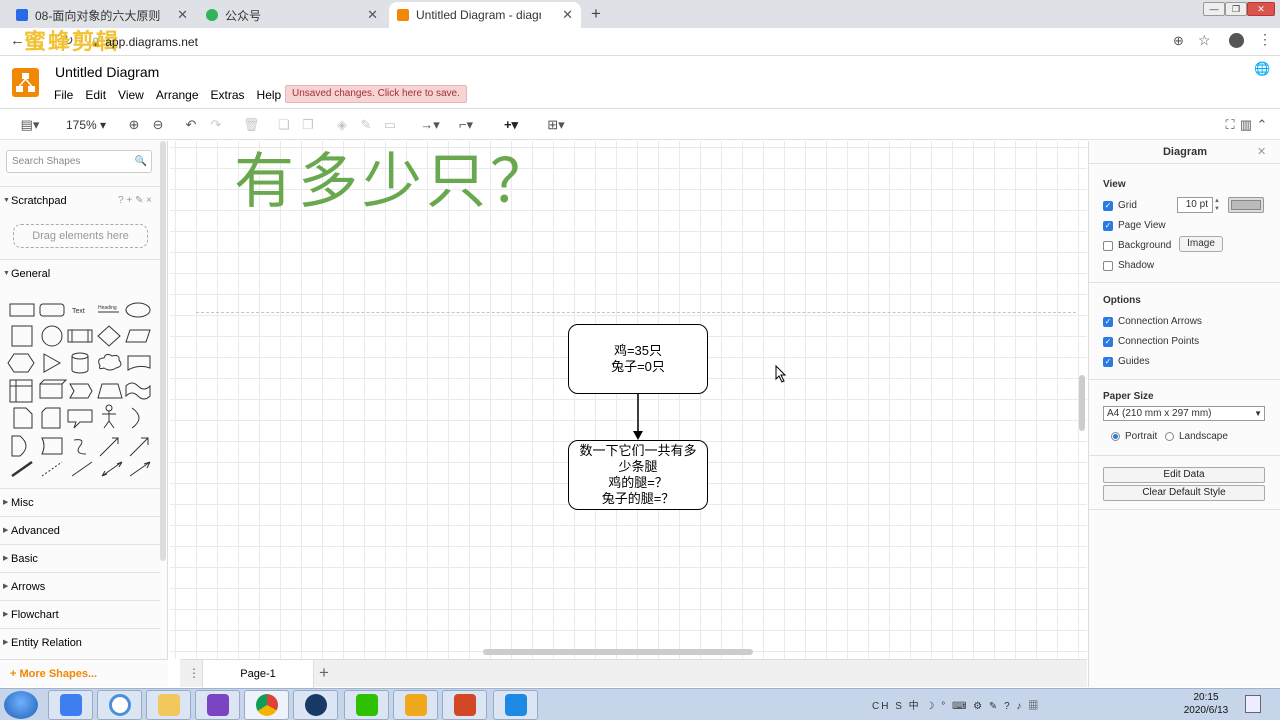 This screenshot has height=720, width=1280. I want to click on delete-icon: 🗑, so click(251, 125).